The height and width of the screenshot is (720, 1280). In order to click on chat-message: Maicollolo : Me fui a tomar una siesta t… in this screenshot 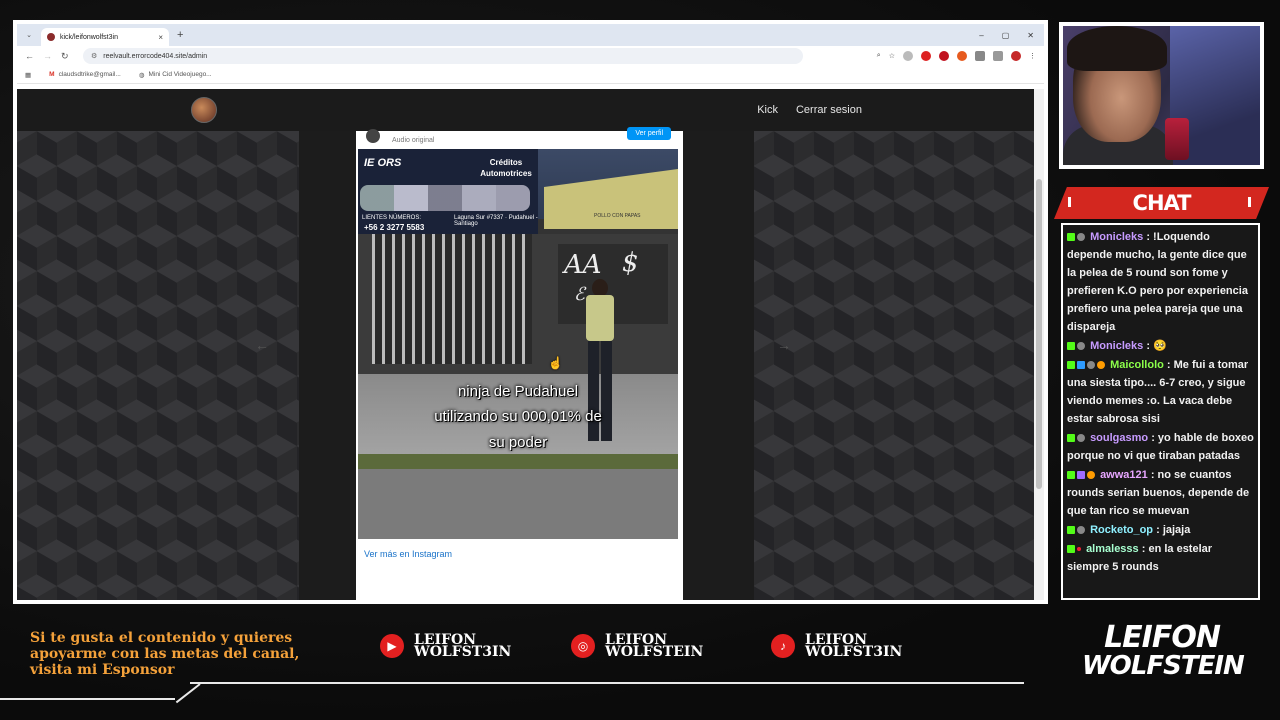, I will do `click(1160, 392)`.